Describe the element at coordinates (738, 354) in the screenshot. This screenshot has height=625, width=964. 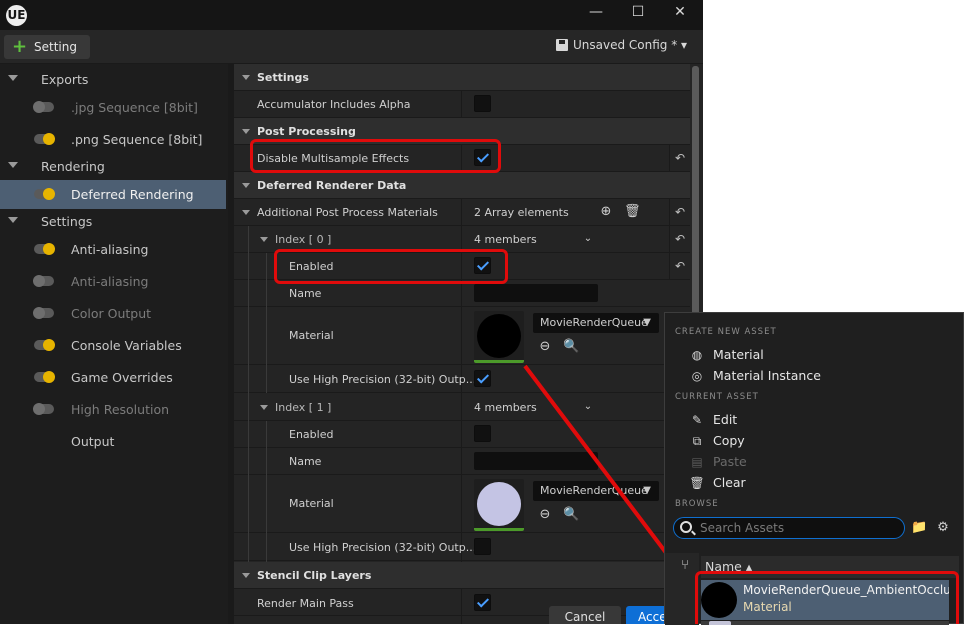
I see `menu-item-material: Material` at that location.